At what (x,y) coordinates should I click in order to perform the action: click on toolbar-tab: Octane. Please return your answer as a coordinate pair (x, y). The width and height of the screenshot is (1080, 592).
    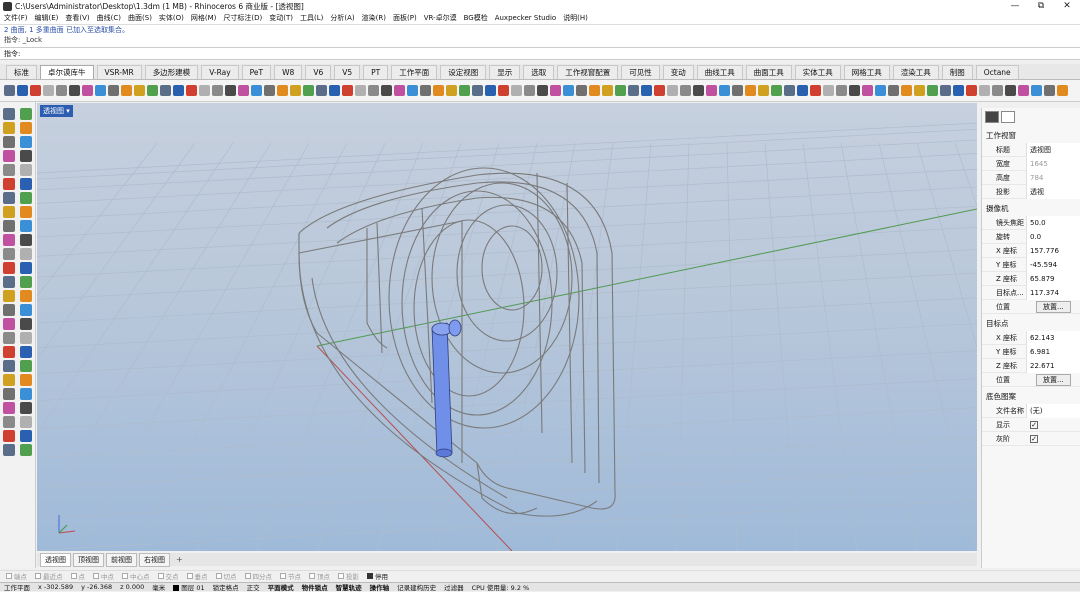
    Looking at the image, I should click on (997, 72).